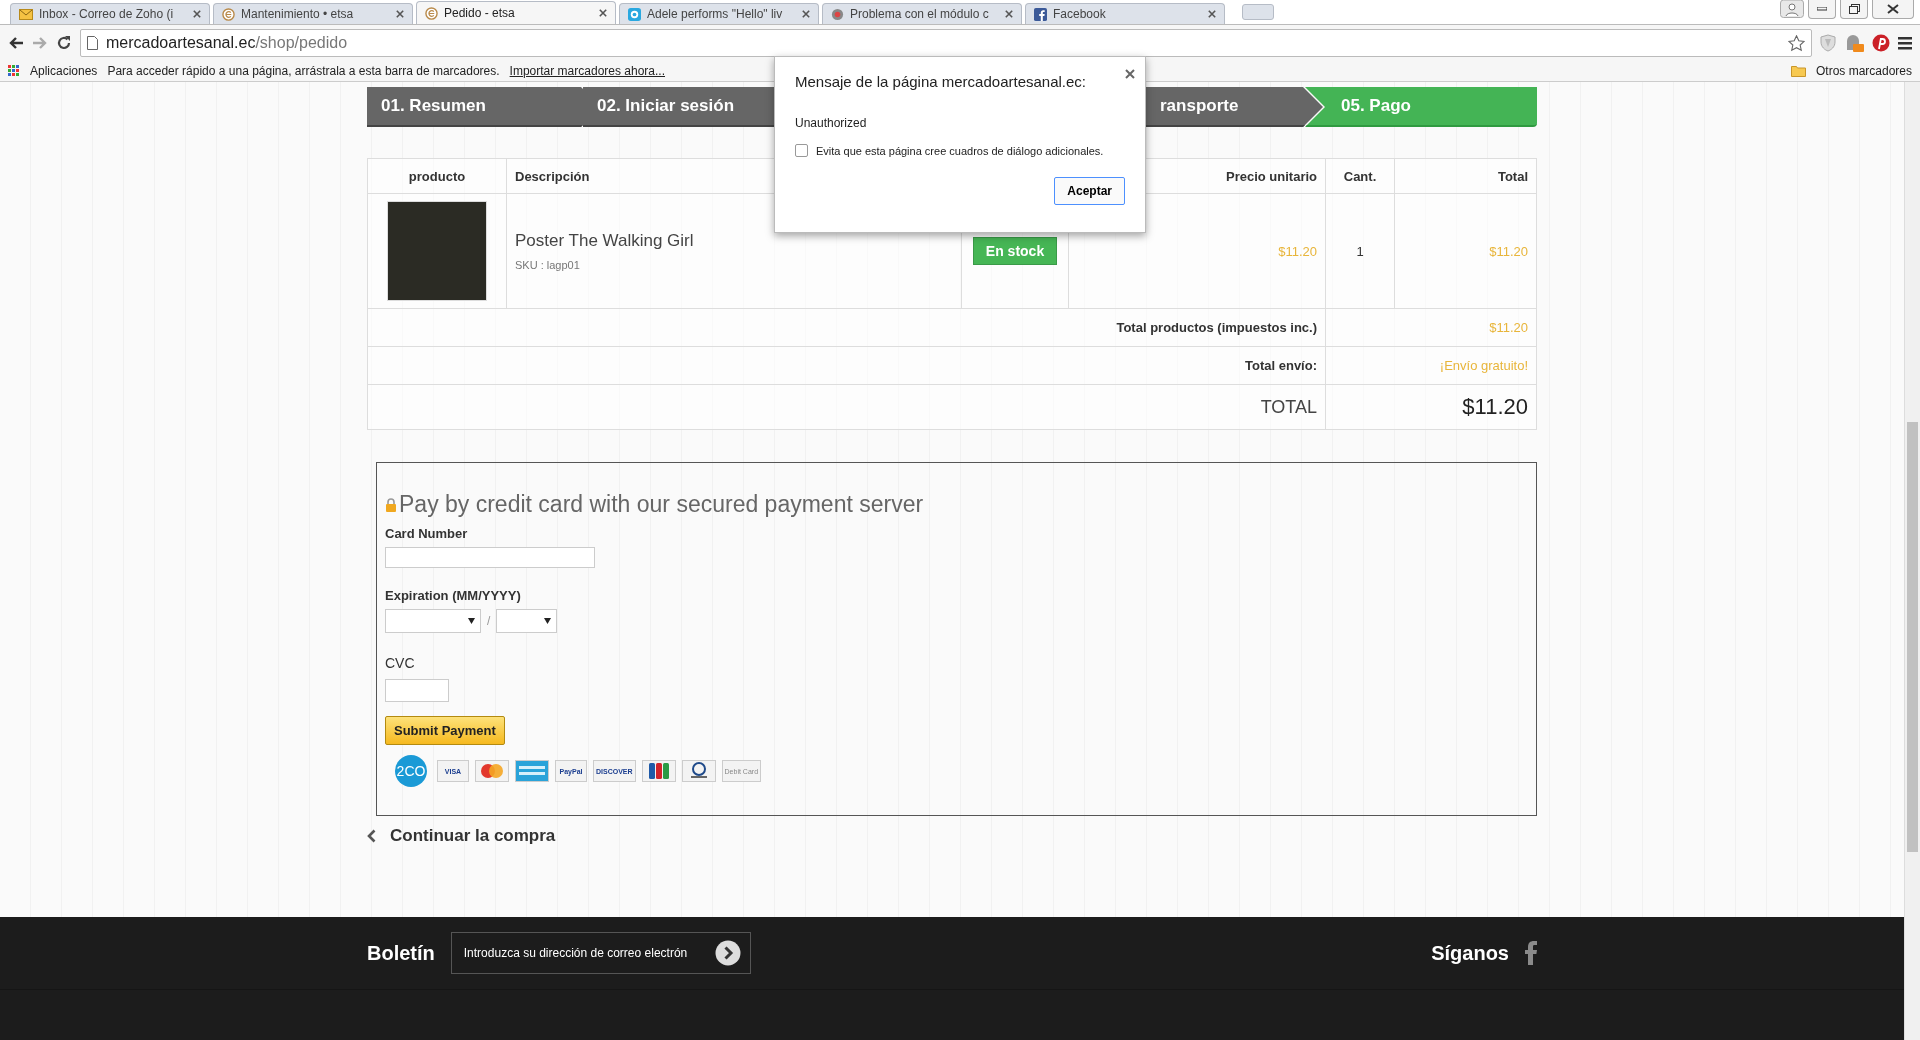 This screenshot has height=1040, width=1920. I want to click on card-lines-icon, so click(532, 771).